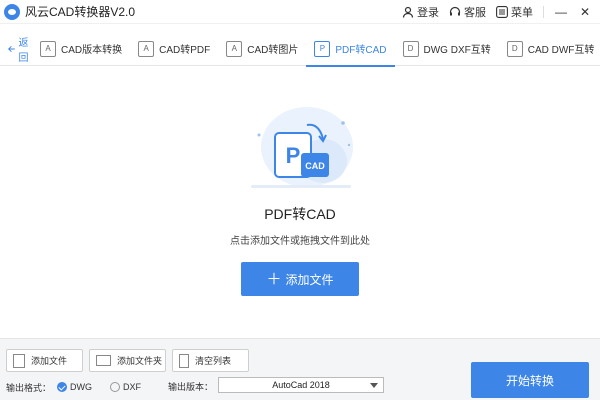  Describe the element at coordinates (185, 50) in the screenshot. I see `tab-label: CAD转PDF` at that location.